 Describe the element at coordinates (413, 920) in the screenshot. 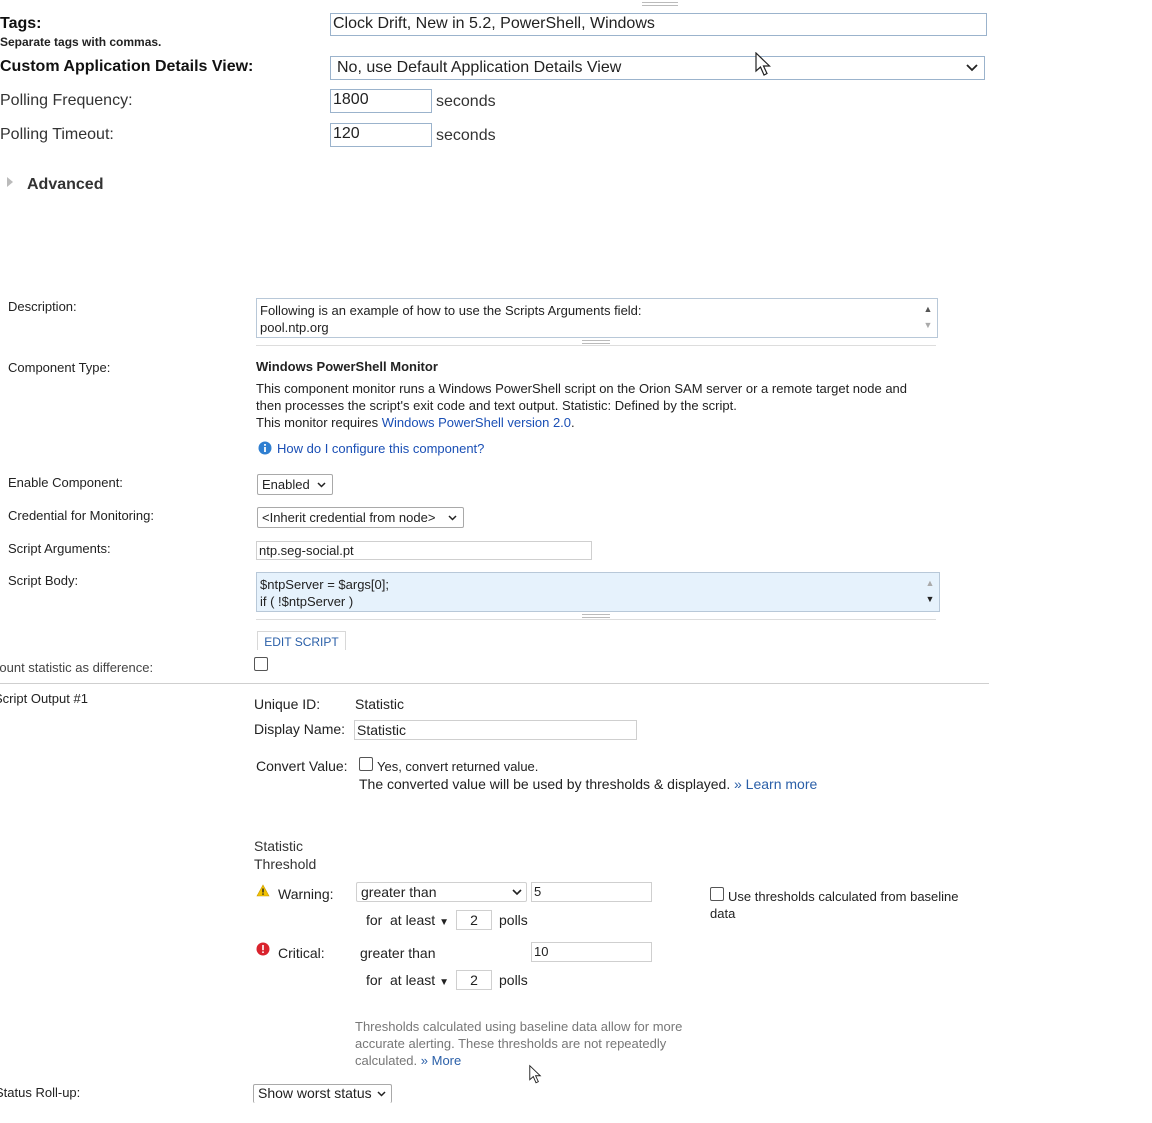

I see `warning-atleast-value: at least` at that location.